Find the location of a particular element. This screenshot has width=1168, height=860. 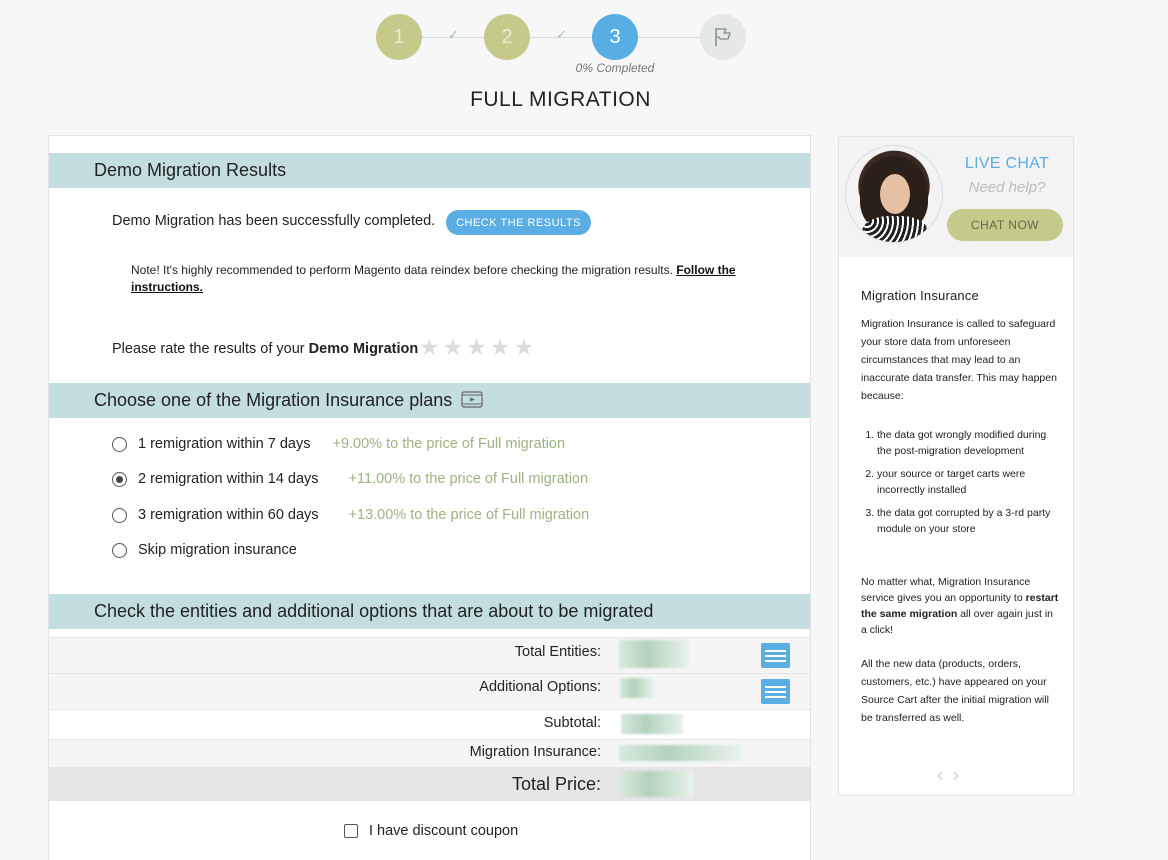

step-1: 1 is located at coordinates (399, 37).